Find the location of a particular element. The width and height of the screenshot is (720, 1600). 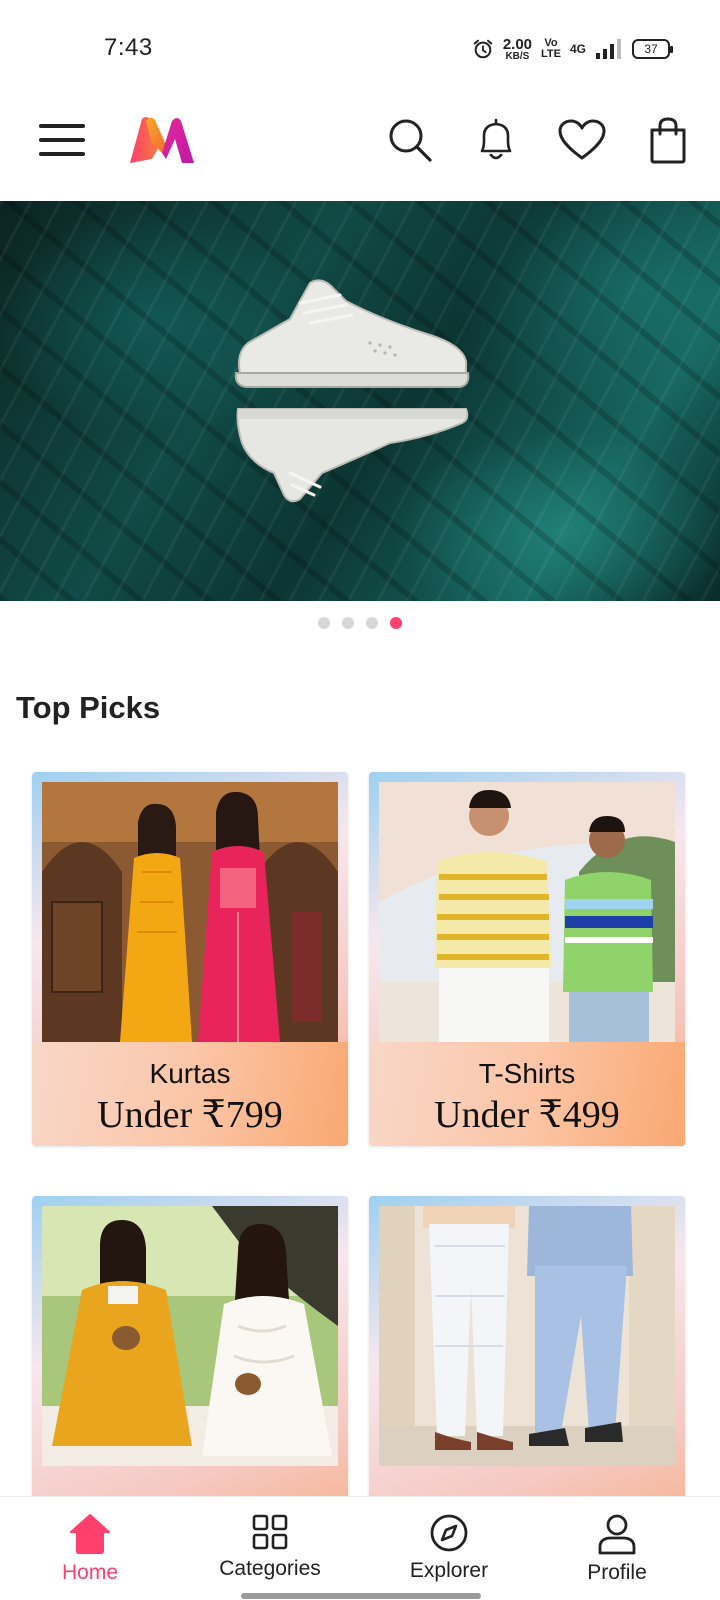

nav-home: Home is located at coordinates (90, 1553).